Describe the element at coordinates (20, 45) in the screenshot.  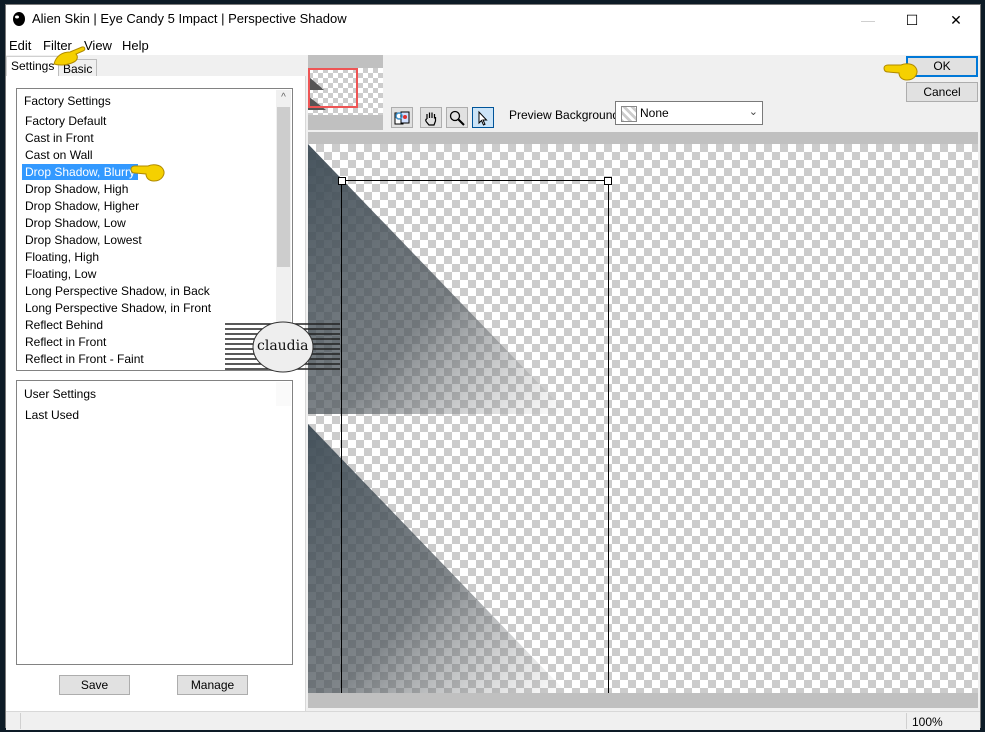
I see `menu-edit: Edit` at that location.